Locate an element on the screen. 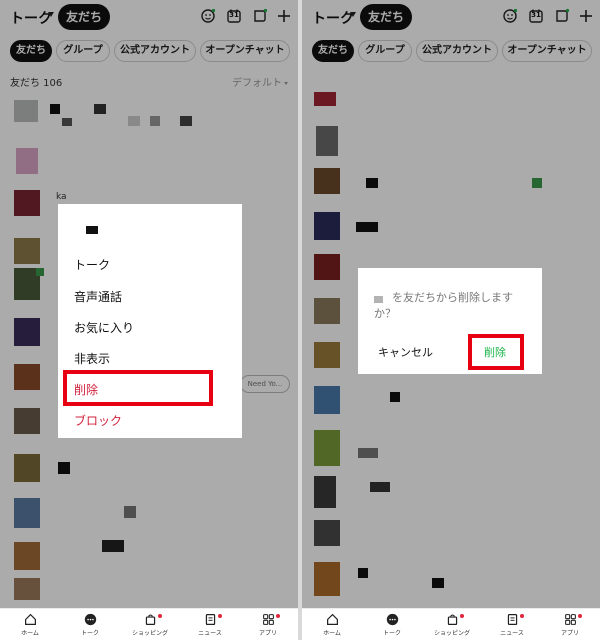 Image resolution: width=600 pixels, height=640 pixels. menu-item-block: ブロック is located at coordinates (98, 420).